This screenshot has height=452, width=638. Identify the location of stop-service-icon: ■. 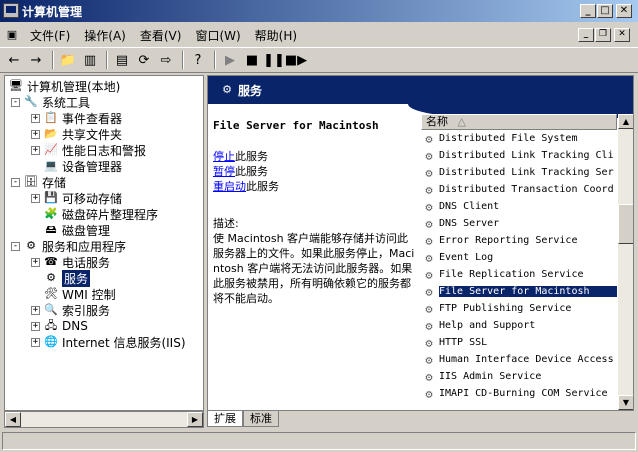
(252, 60).